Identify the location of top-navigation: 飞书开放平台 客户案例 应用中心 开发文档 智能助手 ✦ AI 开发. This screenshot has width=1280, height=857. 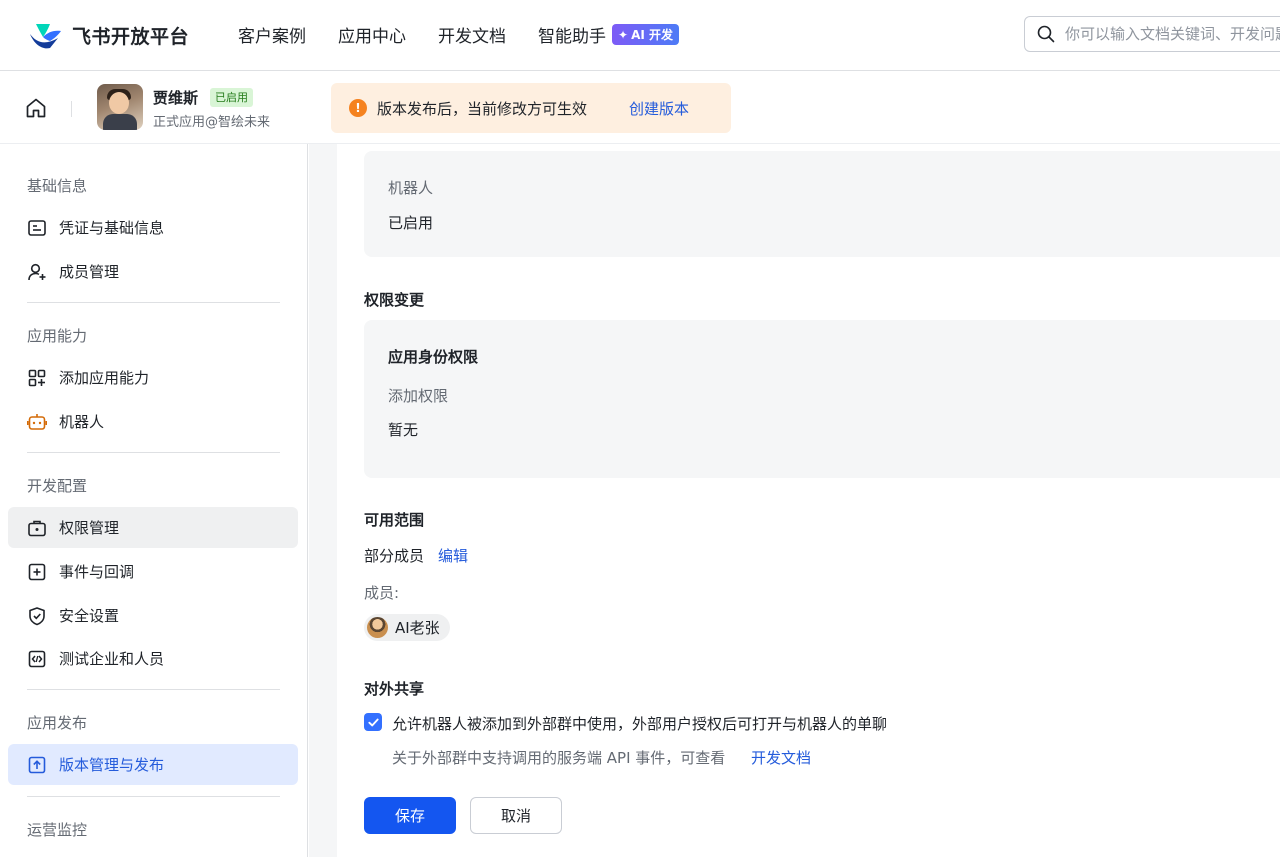
(640, 35).